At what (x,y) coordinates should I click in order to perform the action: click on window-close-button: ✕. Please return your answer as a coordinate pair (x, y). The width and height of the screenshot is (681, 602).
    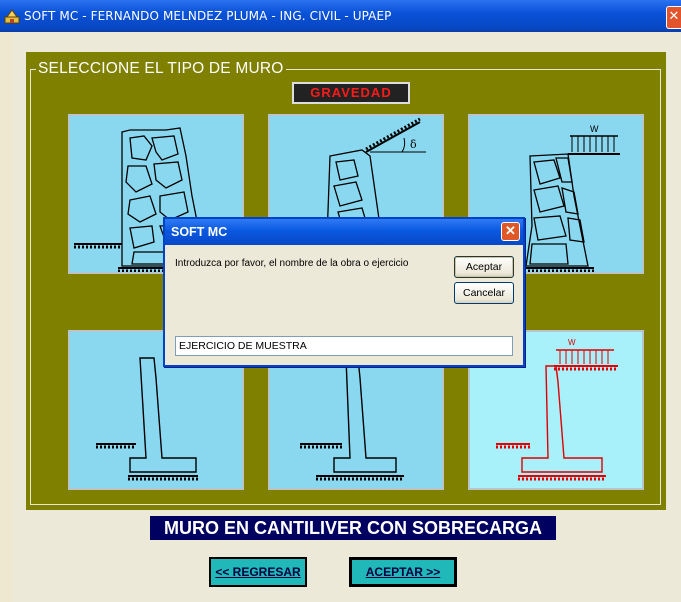
    Looking at the image, I should click on (673, 17).